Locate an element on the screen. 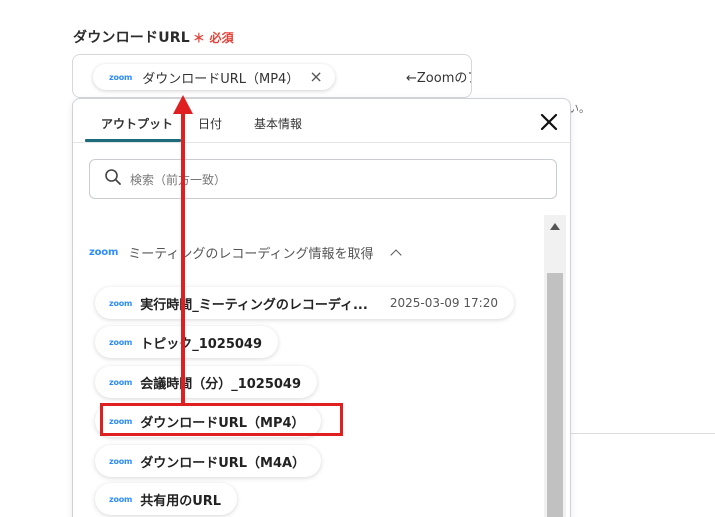 The height and width of the screenshot is (517, 715). chip-label: ダウンロードURL（MP4） is located at coordinates (221, 79).